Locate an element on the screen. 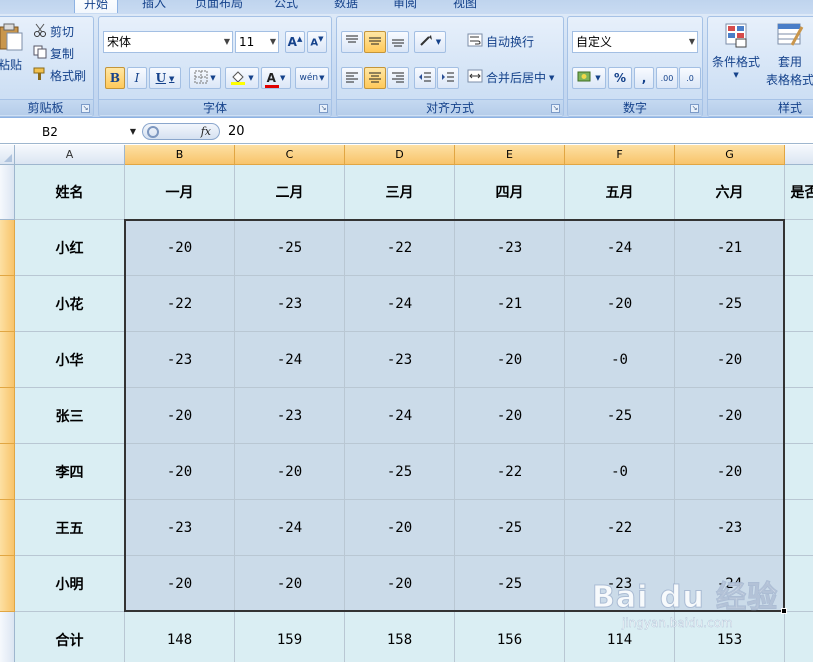  table-cell: 小华 is located at coordinates (70, 360).